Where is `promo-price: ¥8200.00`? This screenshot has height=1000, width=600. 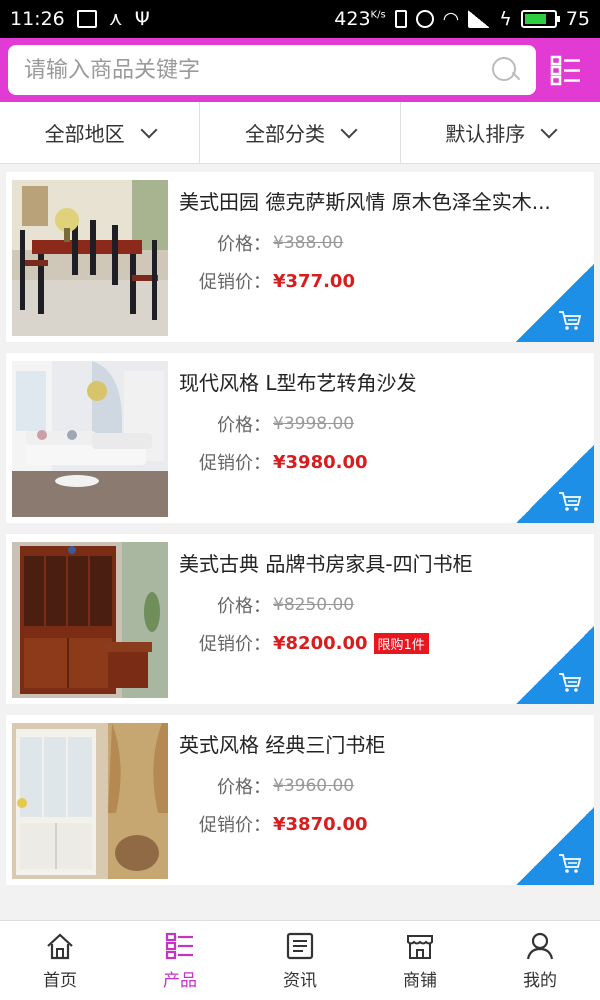
promo-price: ¥8200.00 is located at coordinates (320, 643).